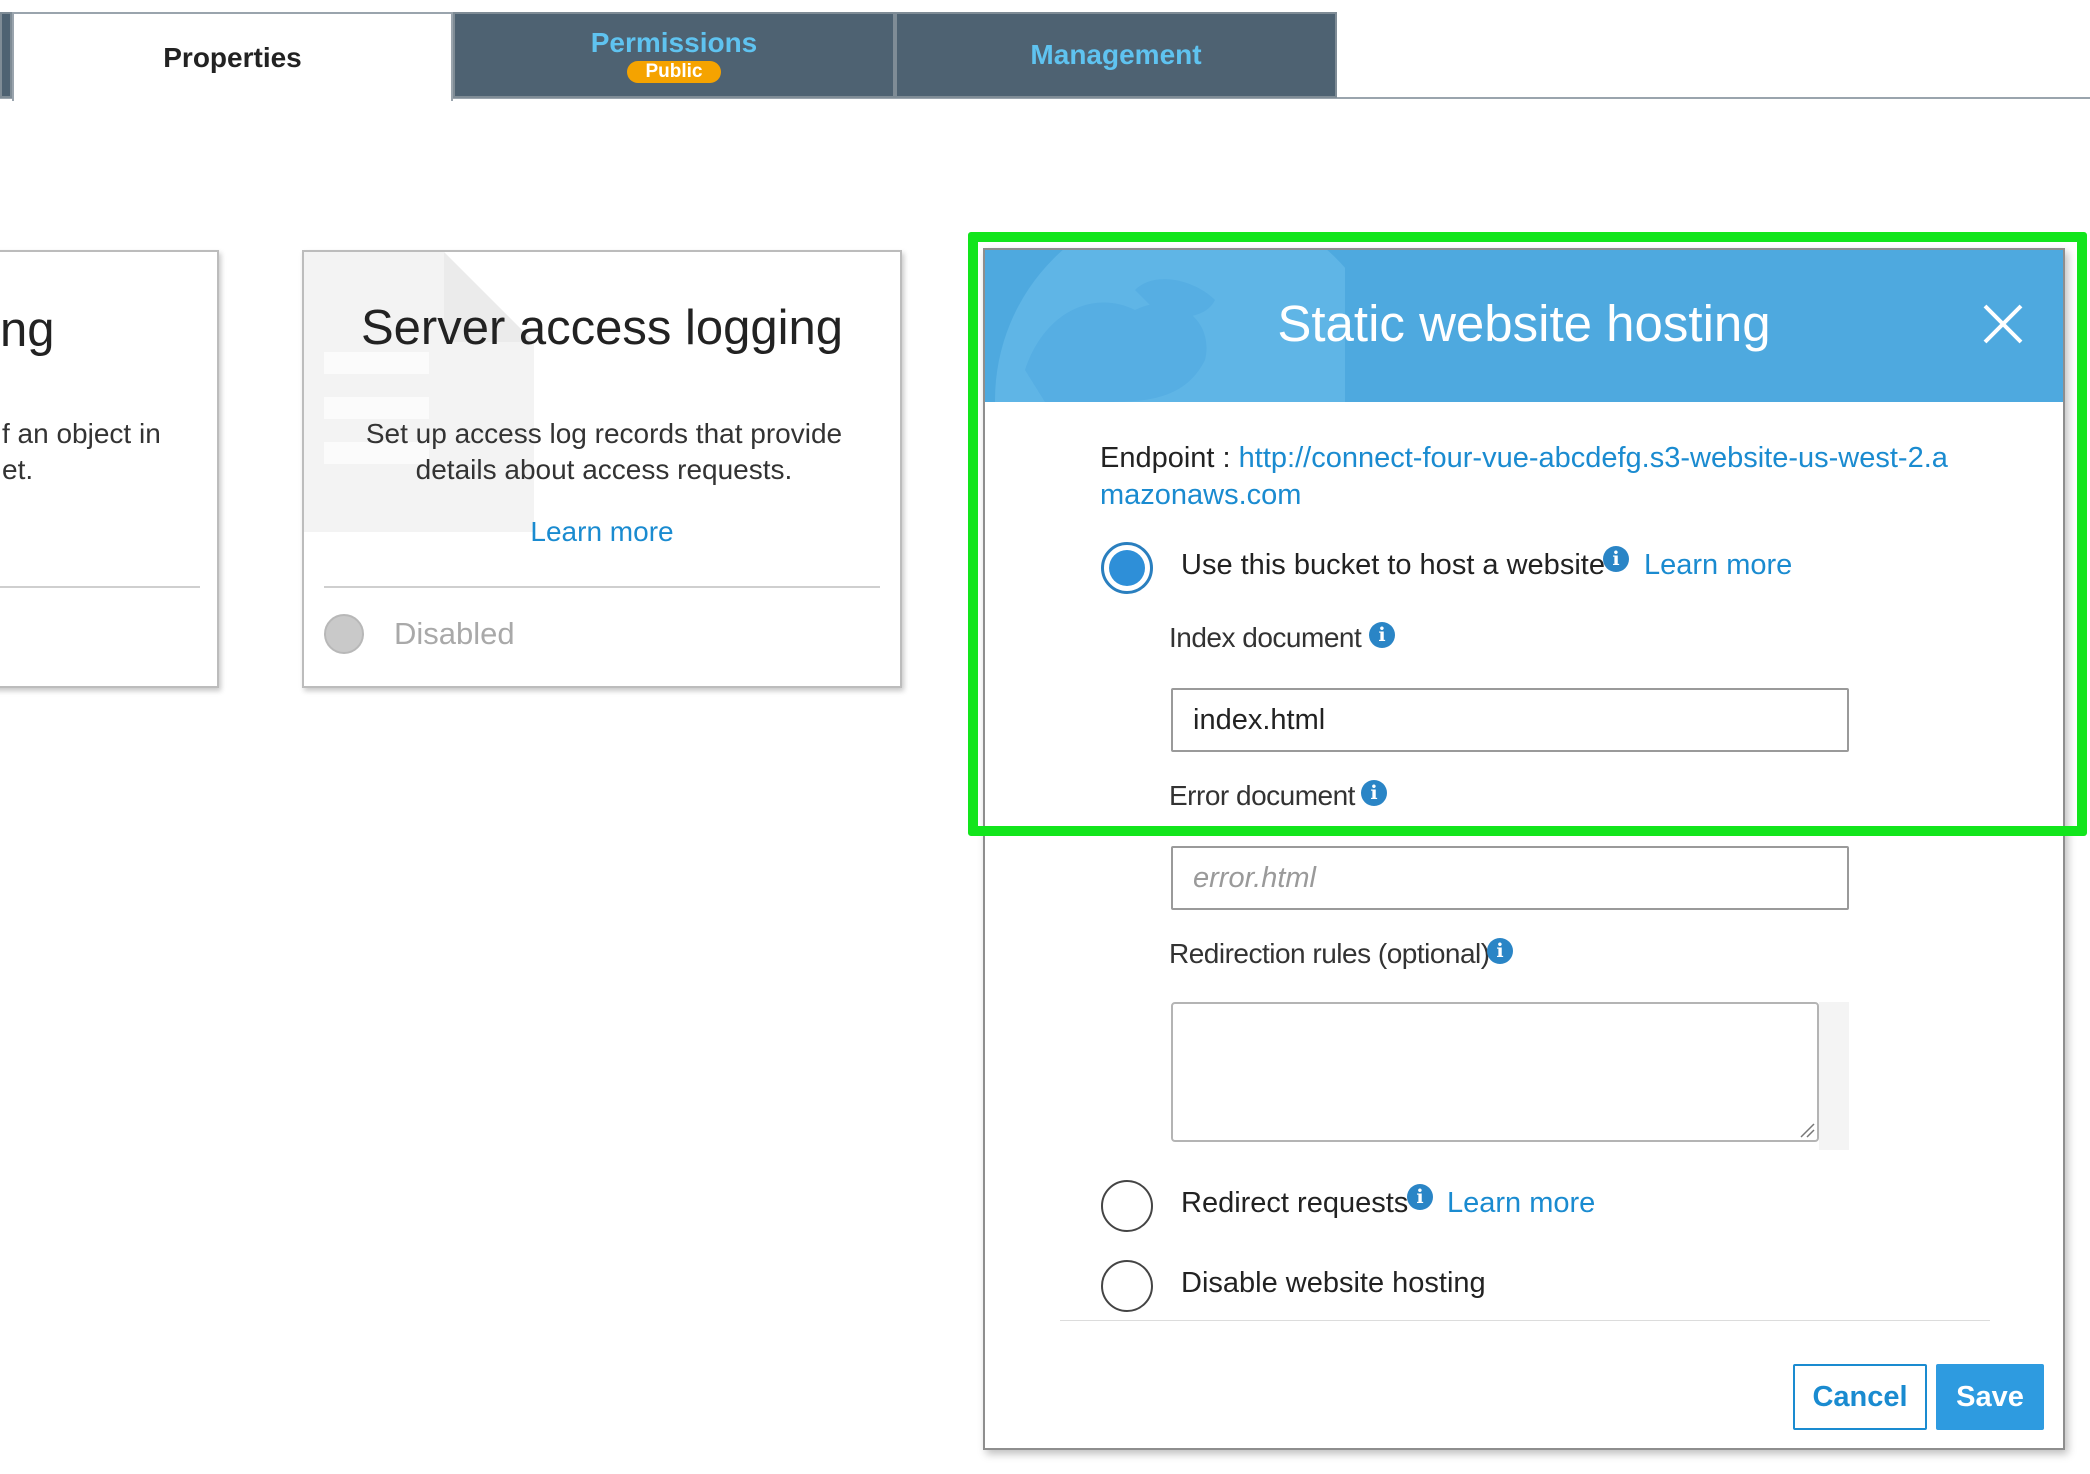  What do you see at coordinates (1806, 1129) in the screenshot?
I see `resize-grip-icon` at bounding box center [1806, 1129].